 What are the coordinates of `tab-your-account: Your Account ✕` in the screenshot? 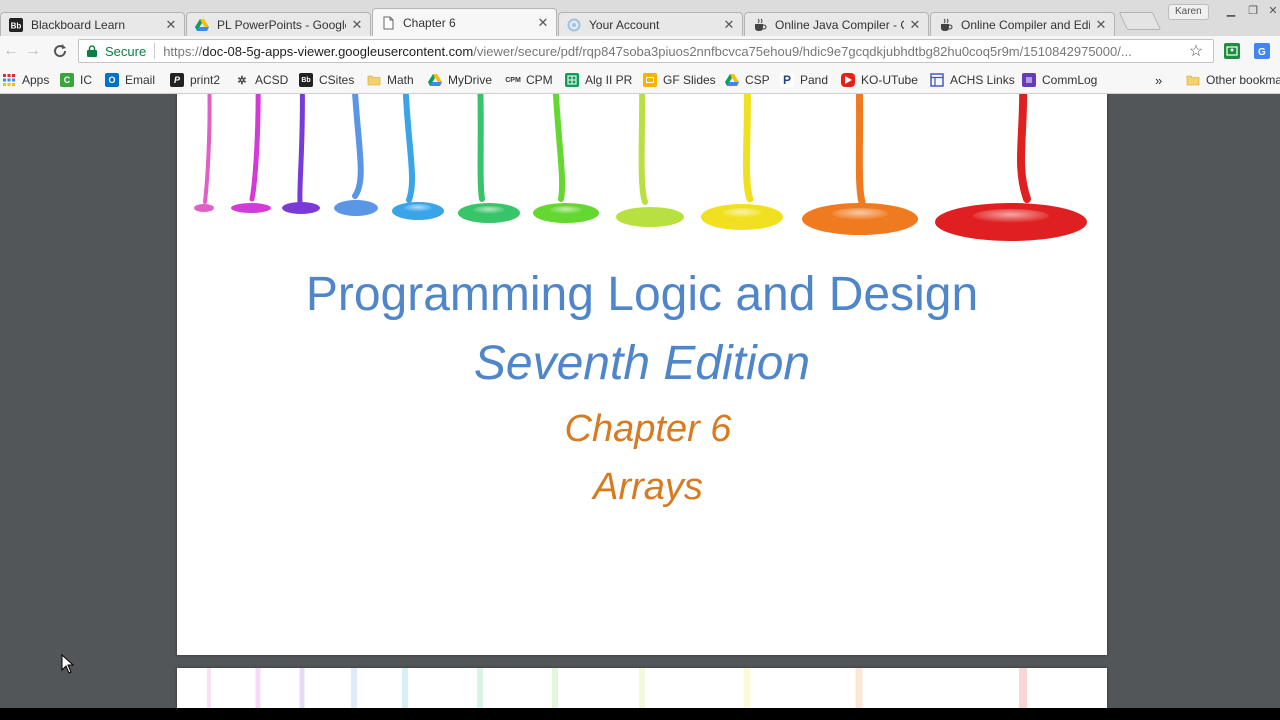 It's located at (650, 24).